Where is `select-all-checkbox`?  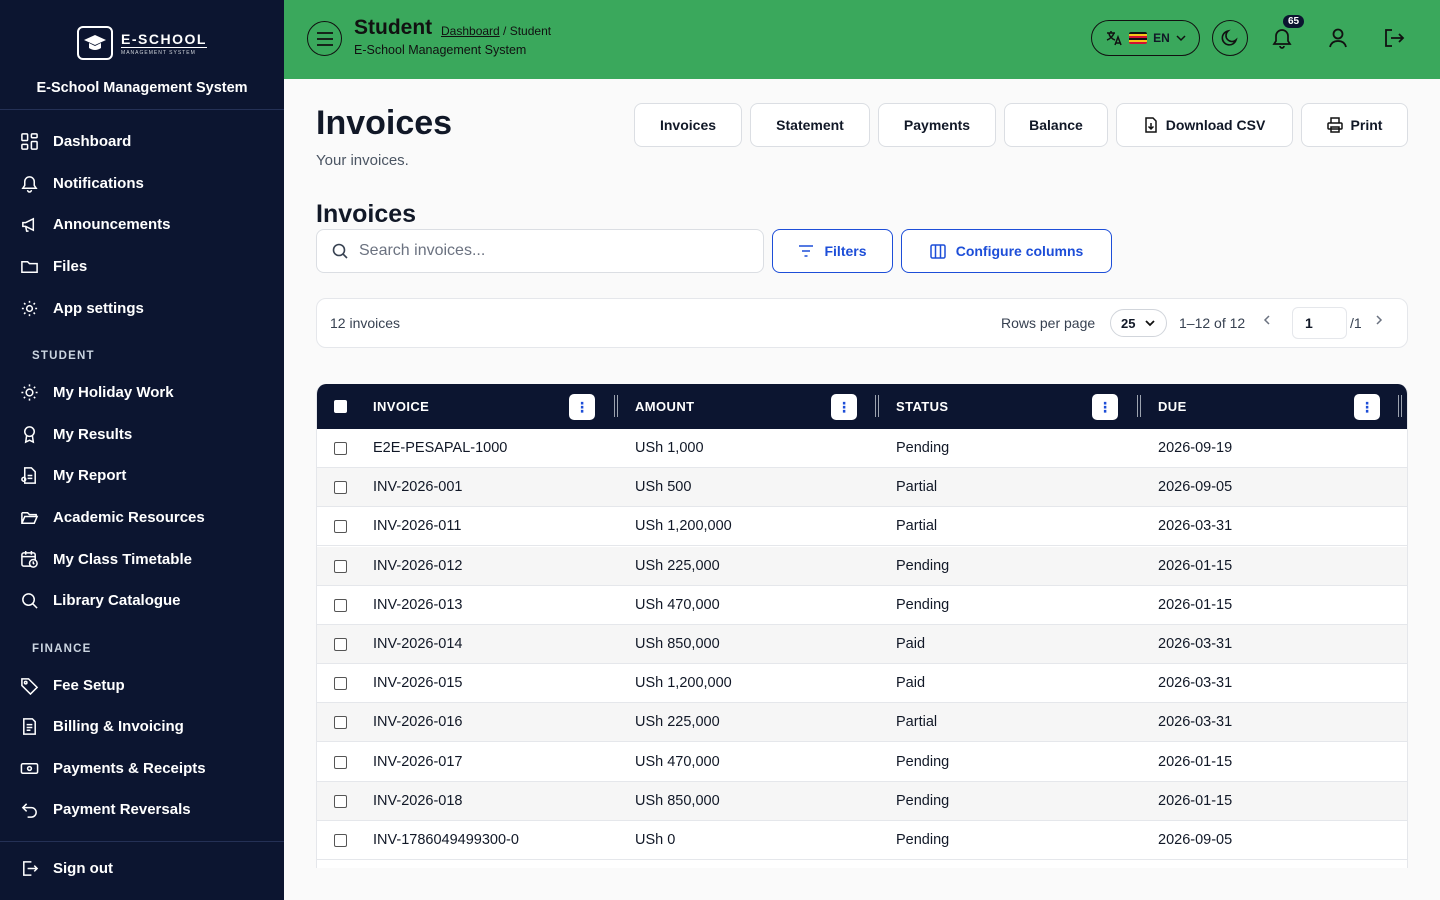 select-all-checkbox is located at coordinates (340, 406).